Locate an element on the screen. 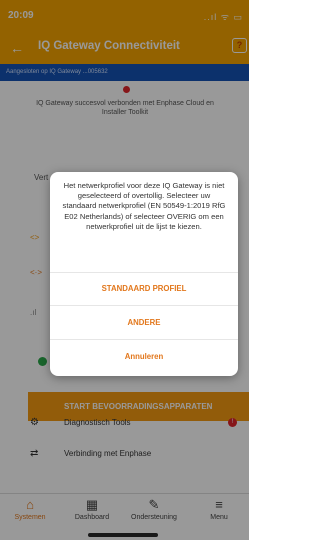  standard-profile-button: STANDAARD PROFIEL is located at coordinates (144, 288).